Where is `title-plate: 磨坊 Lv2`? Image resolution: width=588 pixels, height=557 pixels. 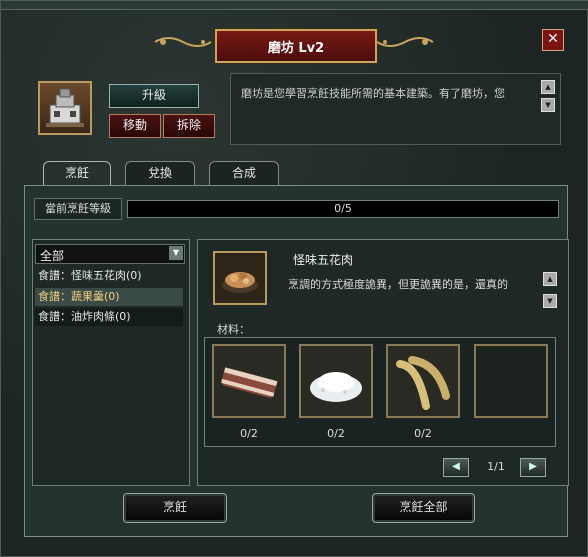
title-plate: 磨坊 Lv2 is located at coordinates (296, 46).